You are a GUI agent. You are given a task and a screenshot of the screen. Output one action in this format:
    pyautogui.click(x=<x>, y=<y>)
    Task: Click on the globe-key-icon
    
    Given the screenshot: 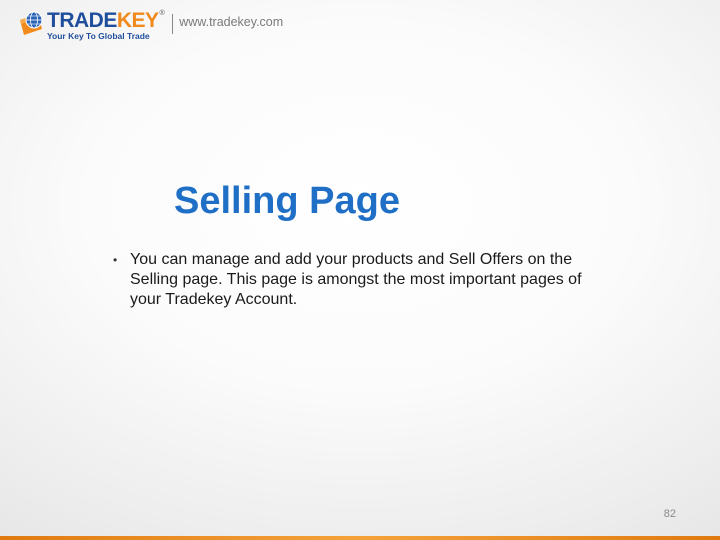 What is the action you would take?
    pyautogui.click(x=32, y=24)
    